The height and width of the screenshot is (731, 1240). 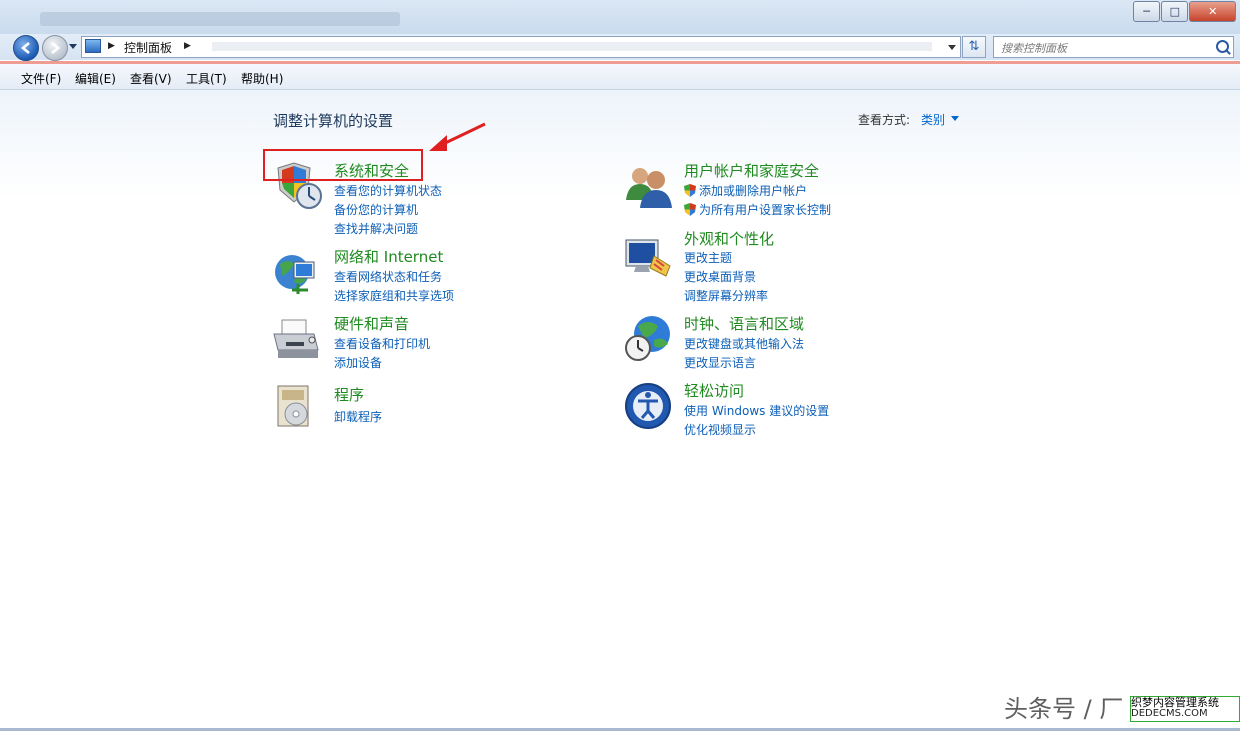 I want to click on page-title: 调整计算机的设置, so click(x=333, y=121).